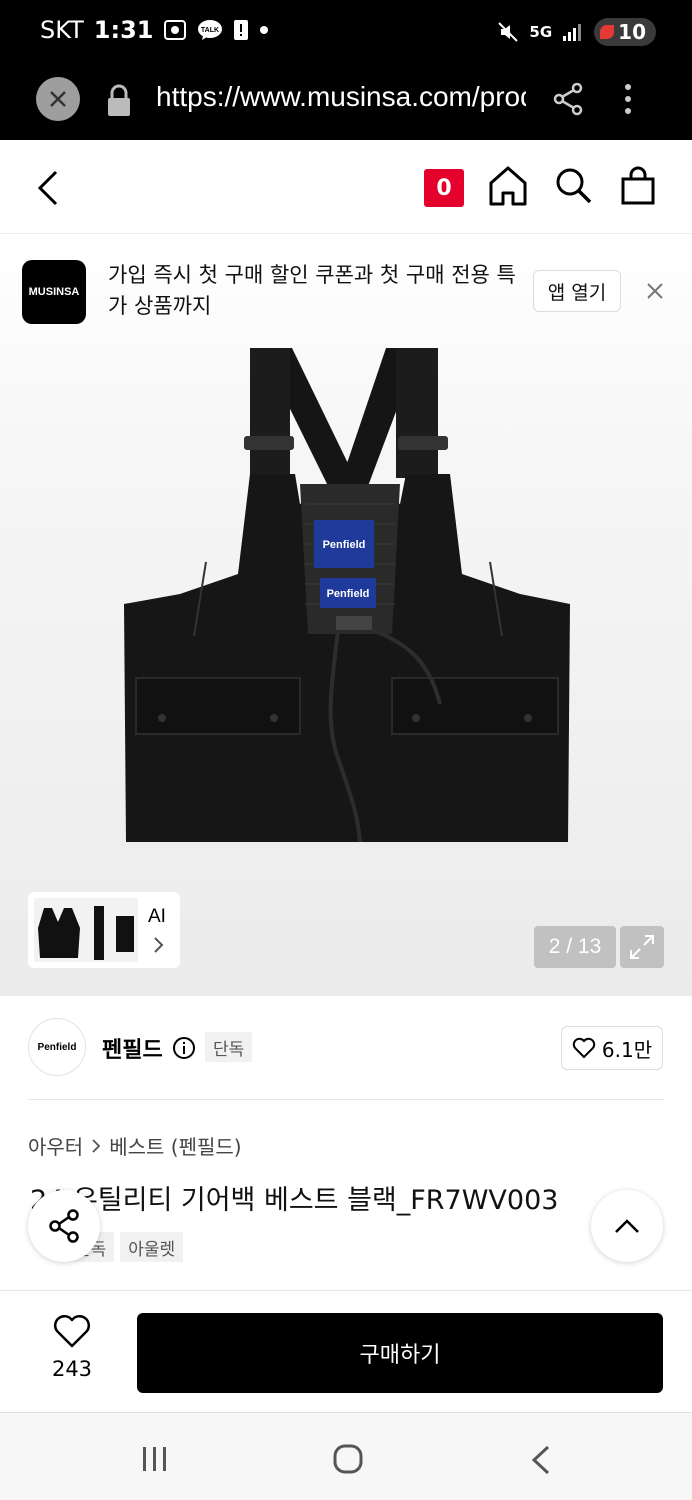  I want to click on dot-icon, so click(264, 30).